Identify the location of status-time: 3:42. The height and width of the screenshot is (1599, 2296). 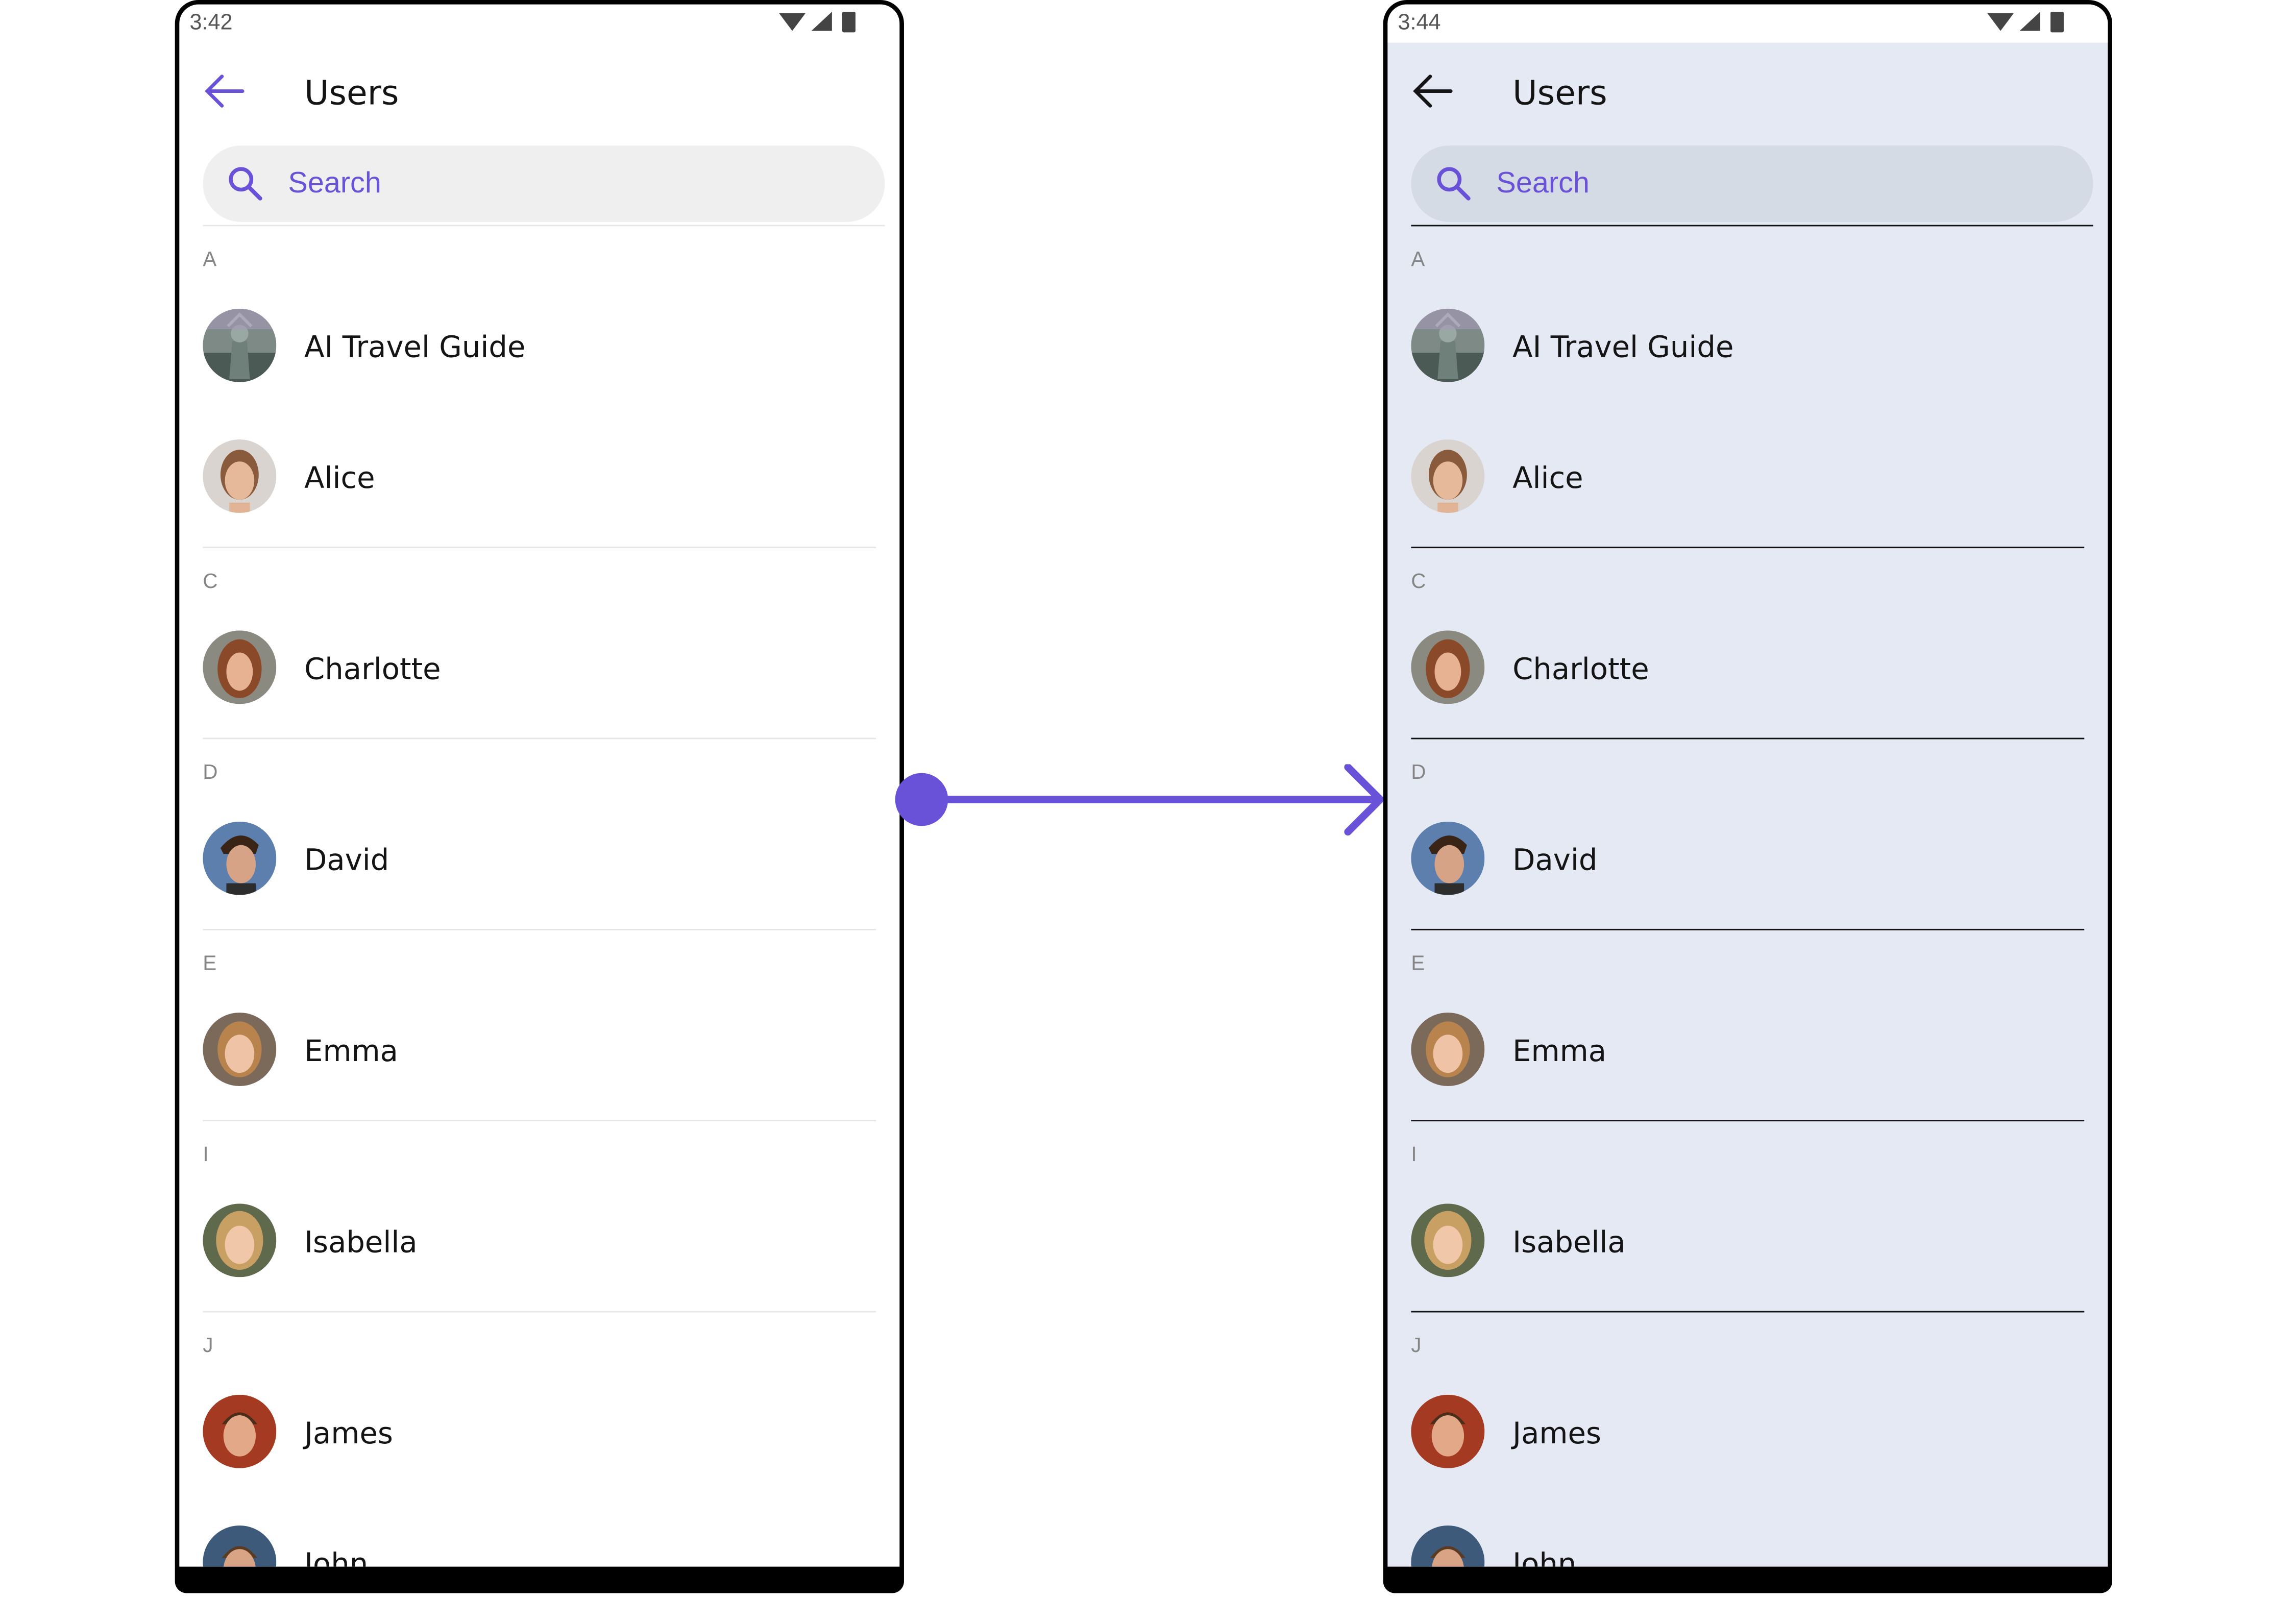
(211, 23).